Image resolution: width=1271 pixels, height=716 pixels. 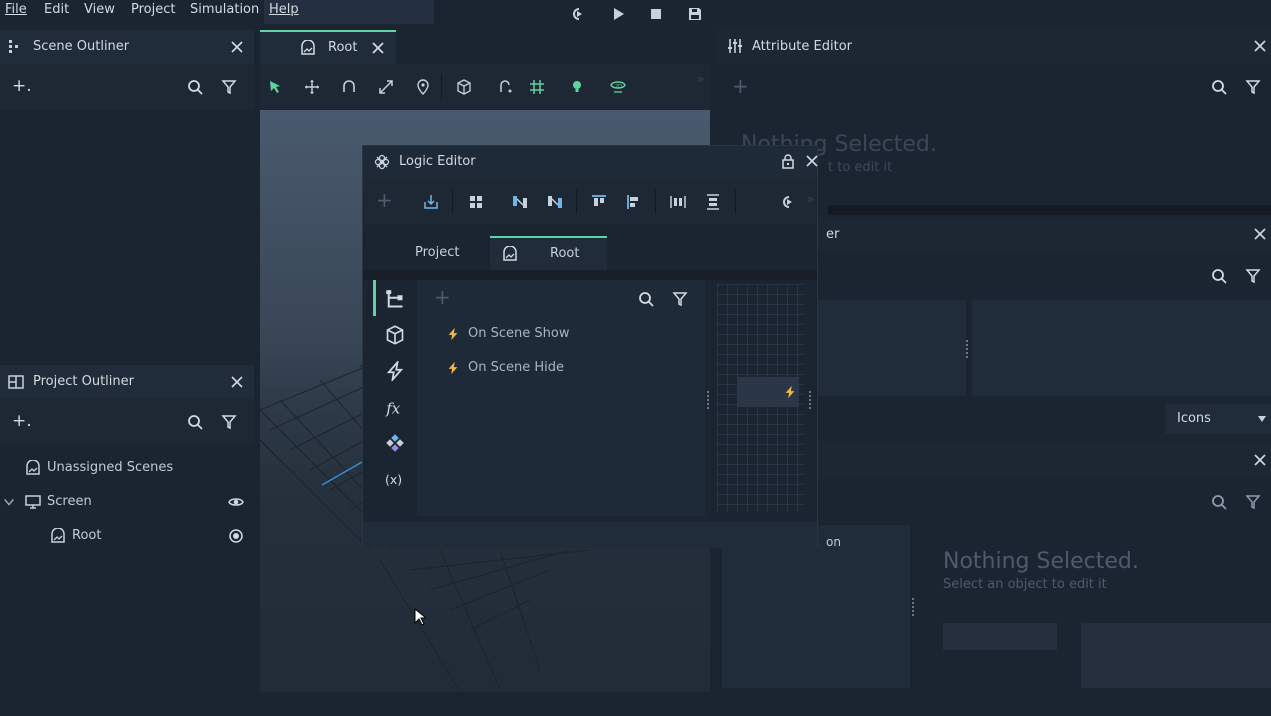 I want to click on select-arrow-icon, so click(x=275, y=87).